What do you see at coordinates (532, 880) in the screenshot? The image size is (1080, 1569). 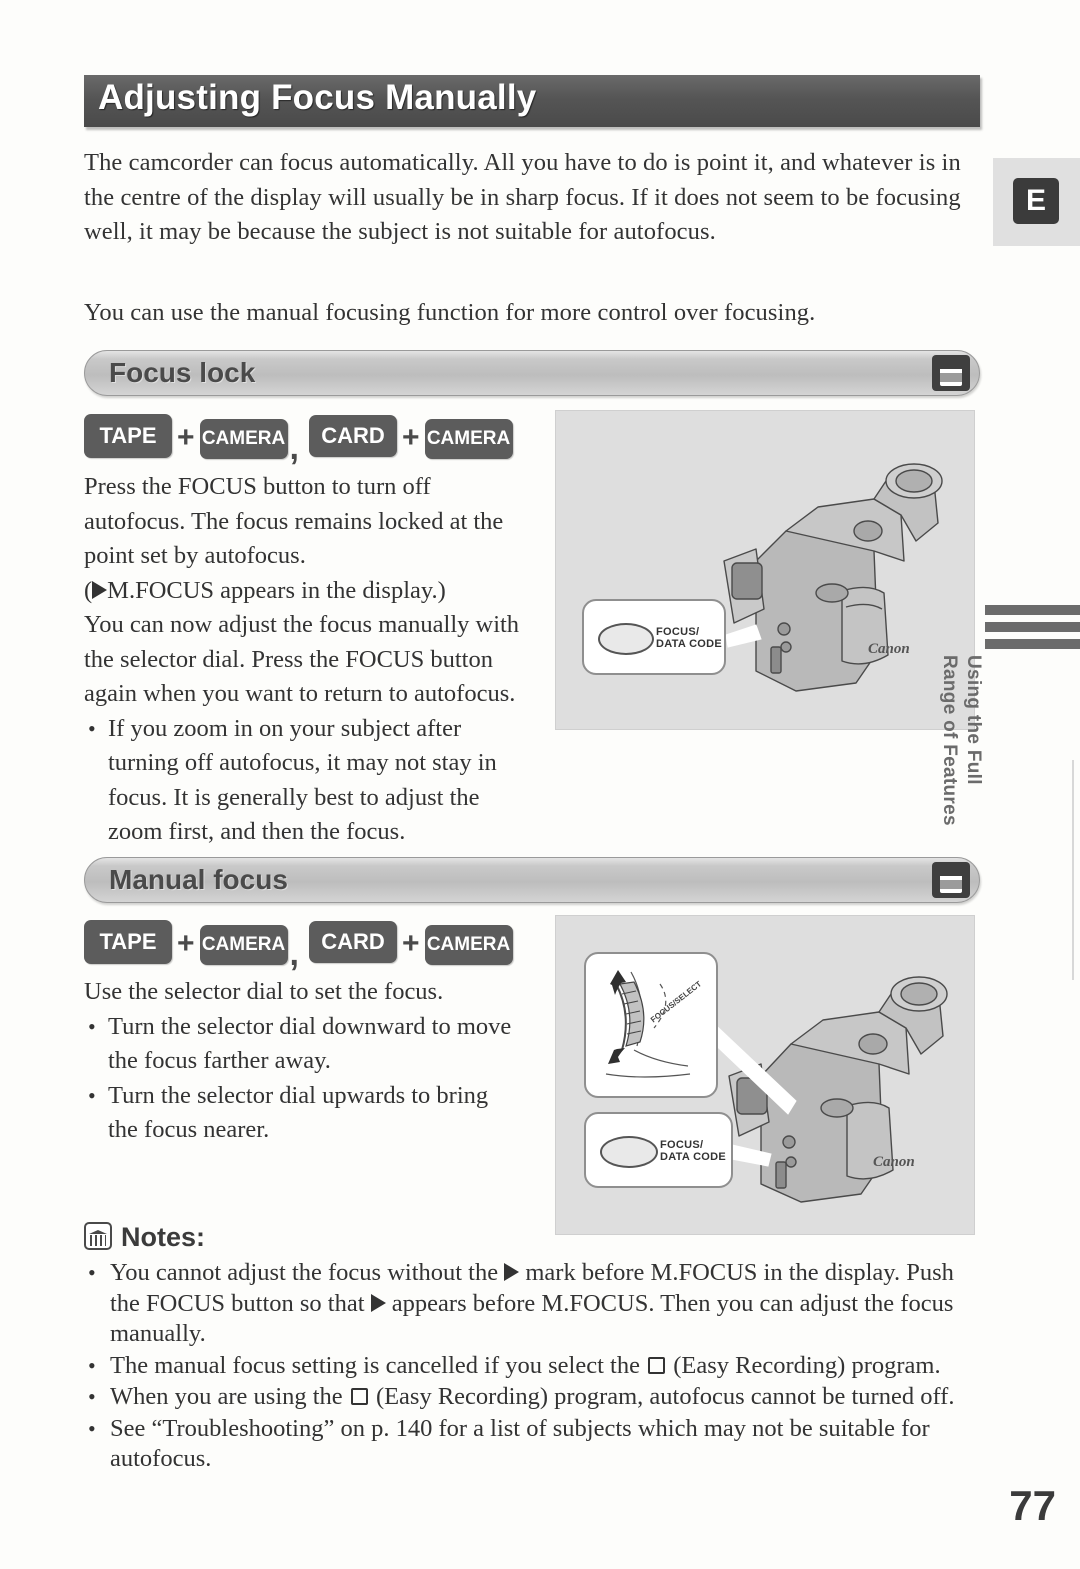 I see `section-bar-manual-focus: Manual focus` at bounding box center [532, 880].